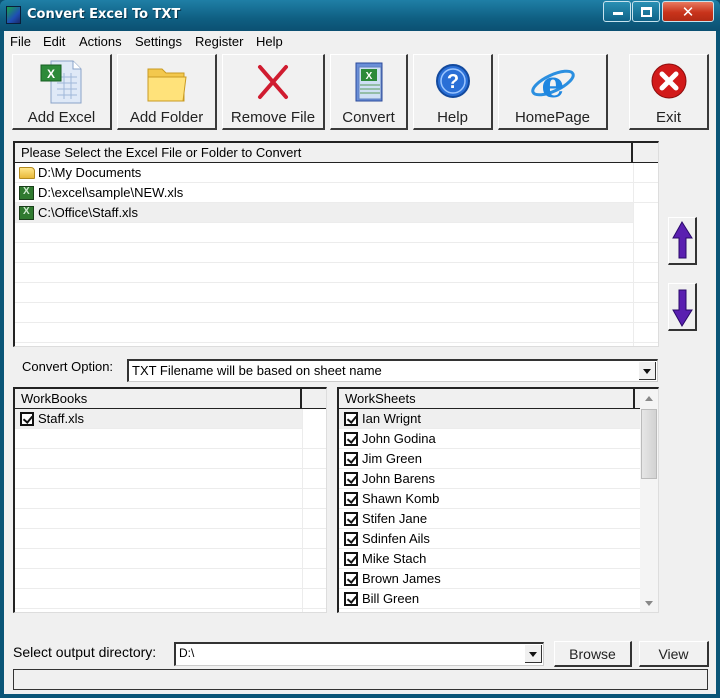  What do you see at coordinates (273, 117) in the screenshot?
I see `remove-file-label: Remove File` at bounding box center [273, 117].